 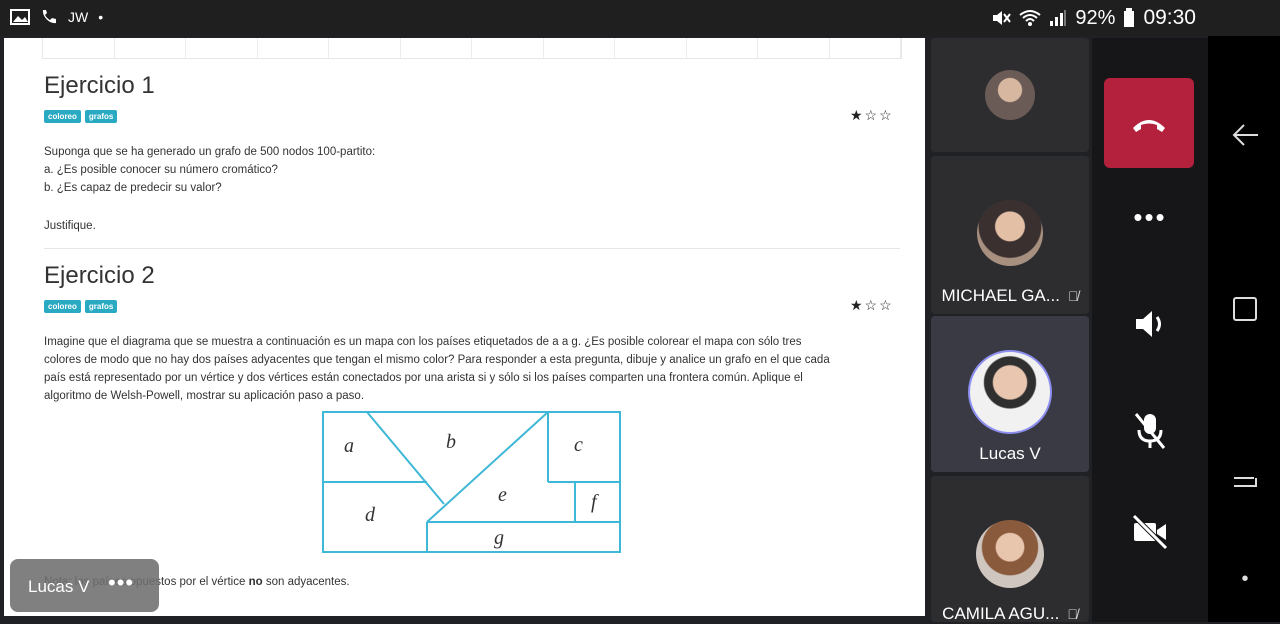 What do you see at coordinates (872, 305) in the screenshot?
I see `exercise-2-rating: ★☆☆` at bounding box center [872, 305].